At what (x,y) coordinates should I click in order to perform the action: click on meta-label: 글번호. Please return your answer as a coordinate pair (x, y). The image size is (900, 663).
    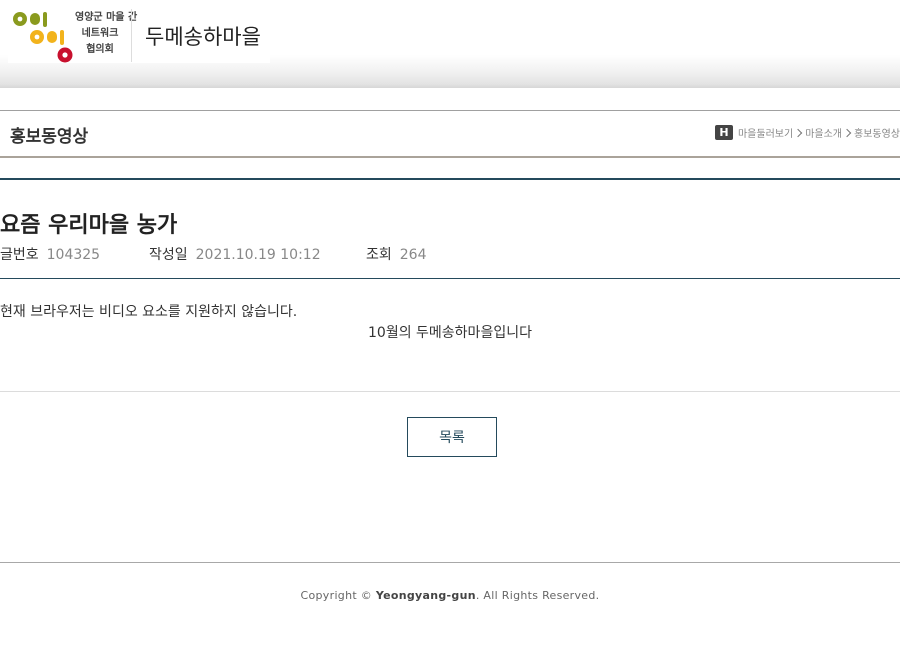
    Looking at the image, I should click on (19, 255).